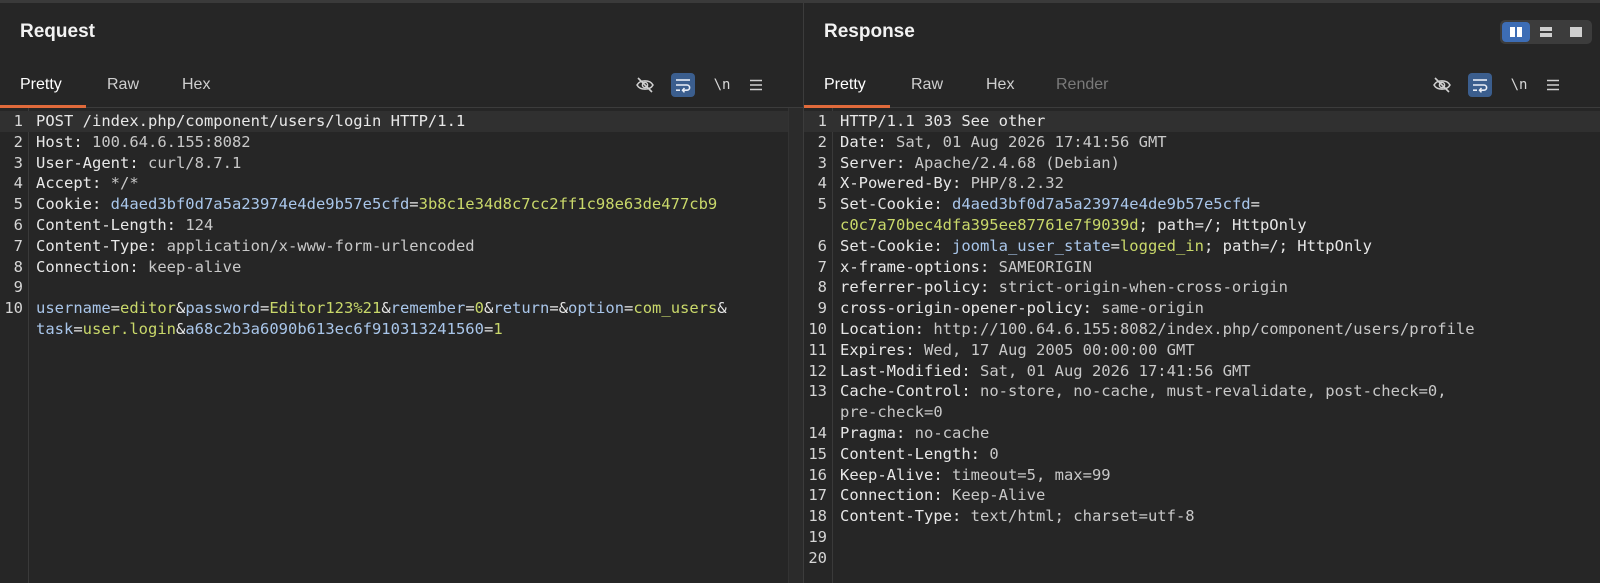  Describe the element at coordinates (817, 328) in the screenshot. I see `line-number: 10` at that location.